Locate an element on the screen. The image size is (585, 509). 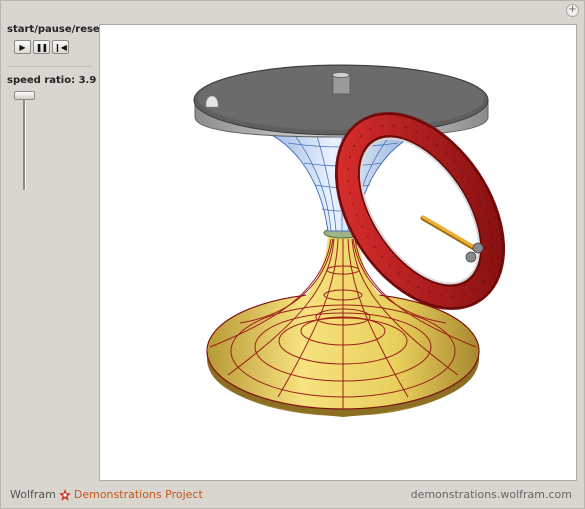
playback-controls: ▶ ❚❚ ❙◀ is located at coordinates (41, 47).